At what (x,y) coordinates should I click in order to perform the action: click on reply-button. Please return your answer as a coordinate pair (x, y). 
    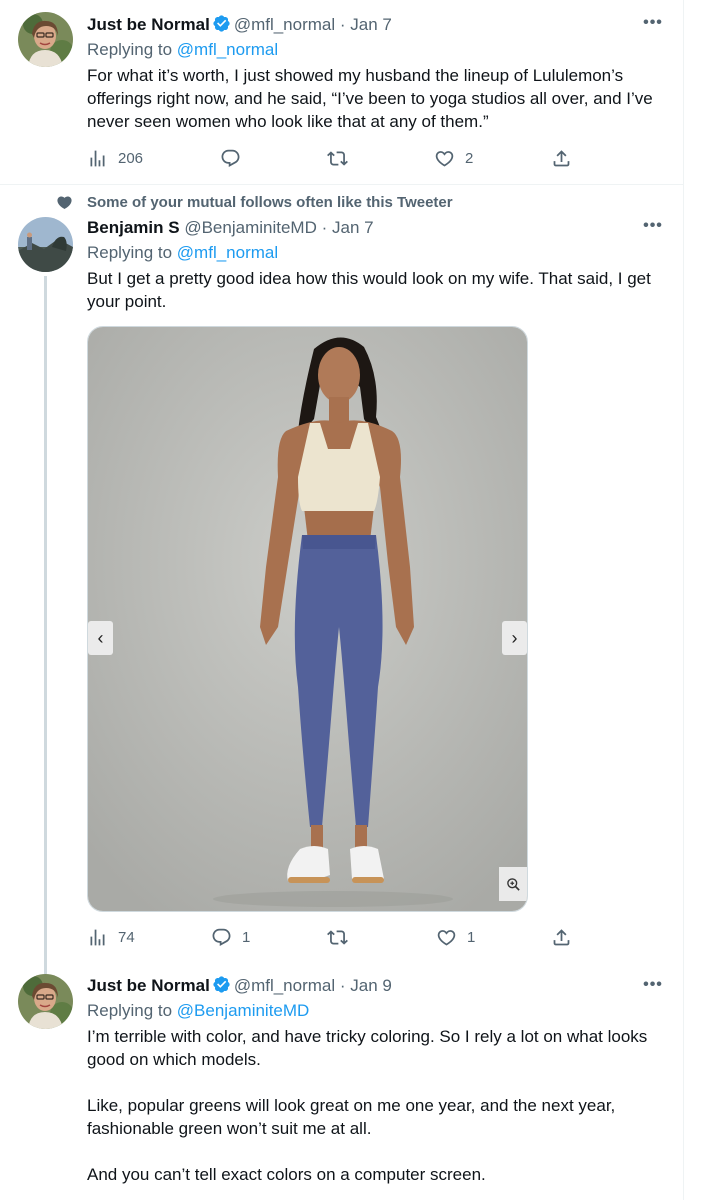
    Looking at the image, I should click on (235, 158).